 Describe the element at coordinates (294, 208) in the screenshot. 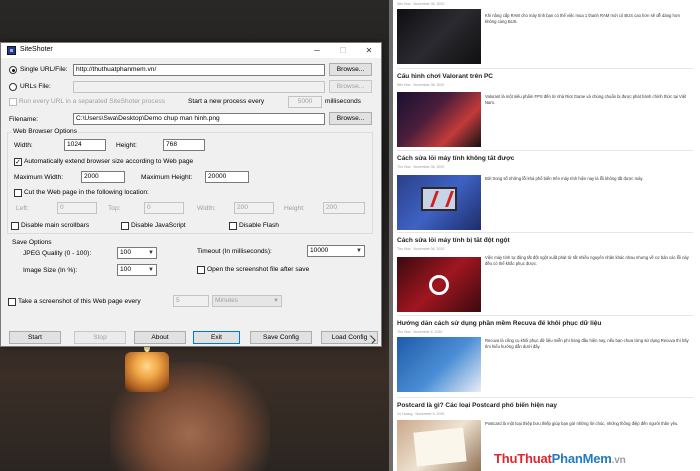

I see `cut-height-label: Height:` at that location.